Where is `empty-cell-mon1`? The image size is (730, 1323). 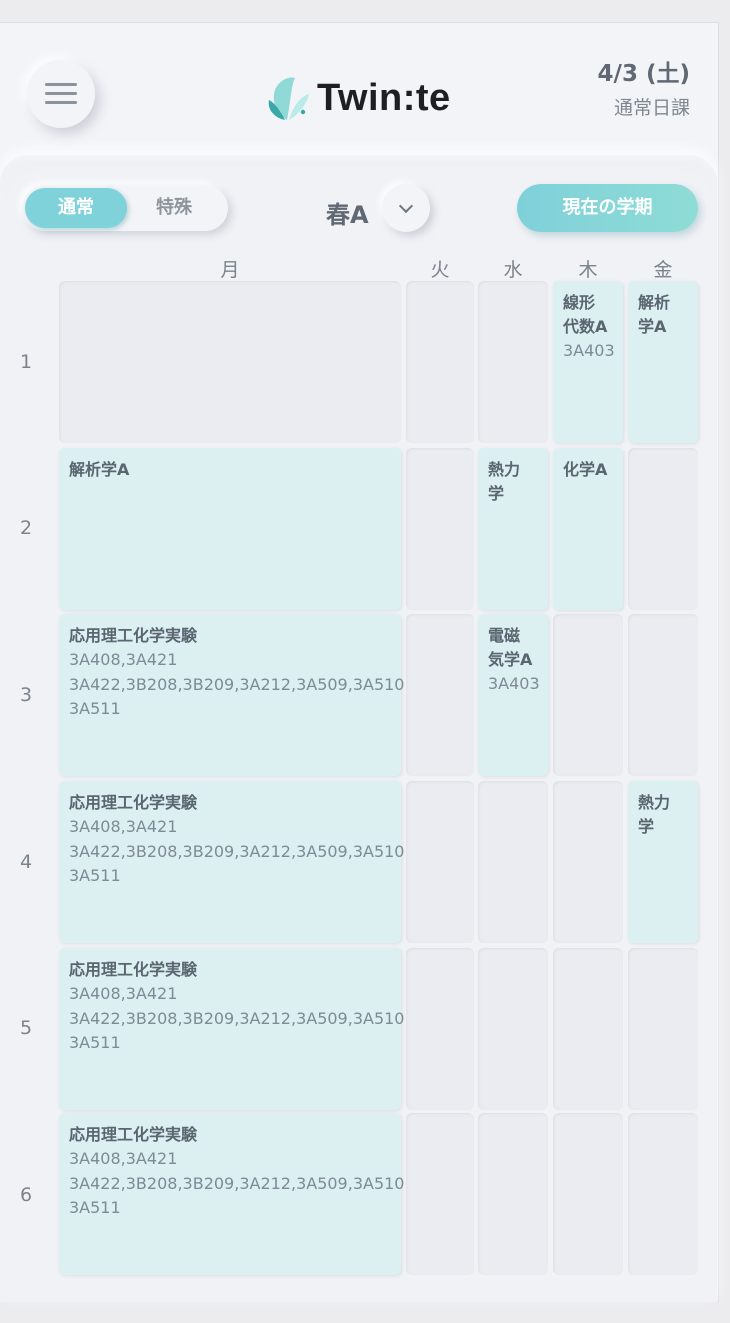
empty-cell-mon1 is located at coordinates (230, 362).